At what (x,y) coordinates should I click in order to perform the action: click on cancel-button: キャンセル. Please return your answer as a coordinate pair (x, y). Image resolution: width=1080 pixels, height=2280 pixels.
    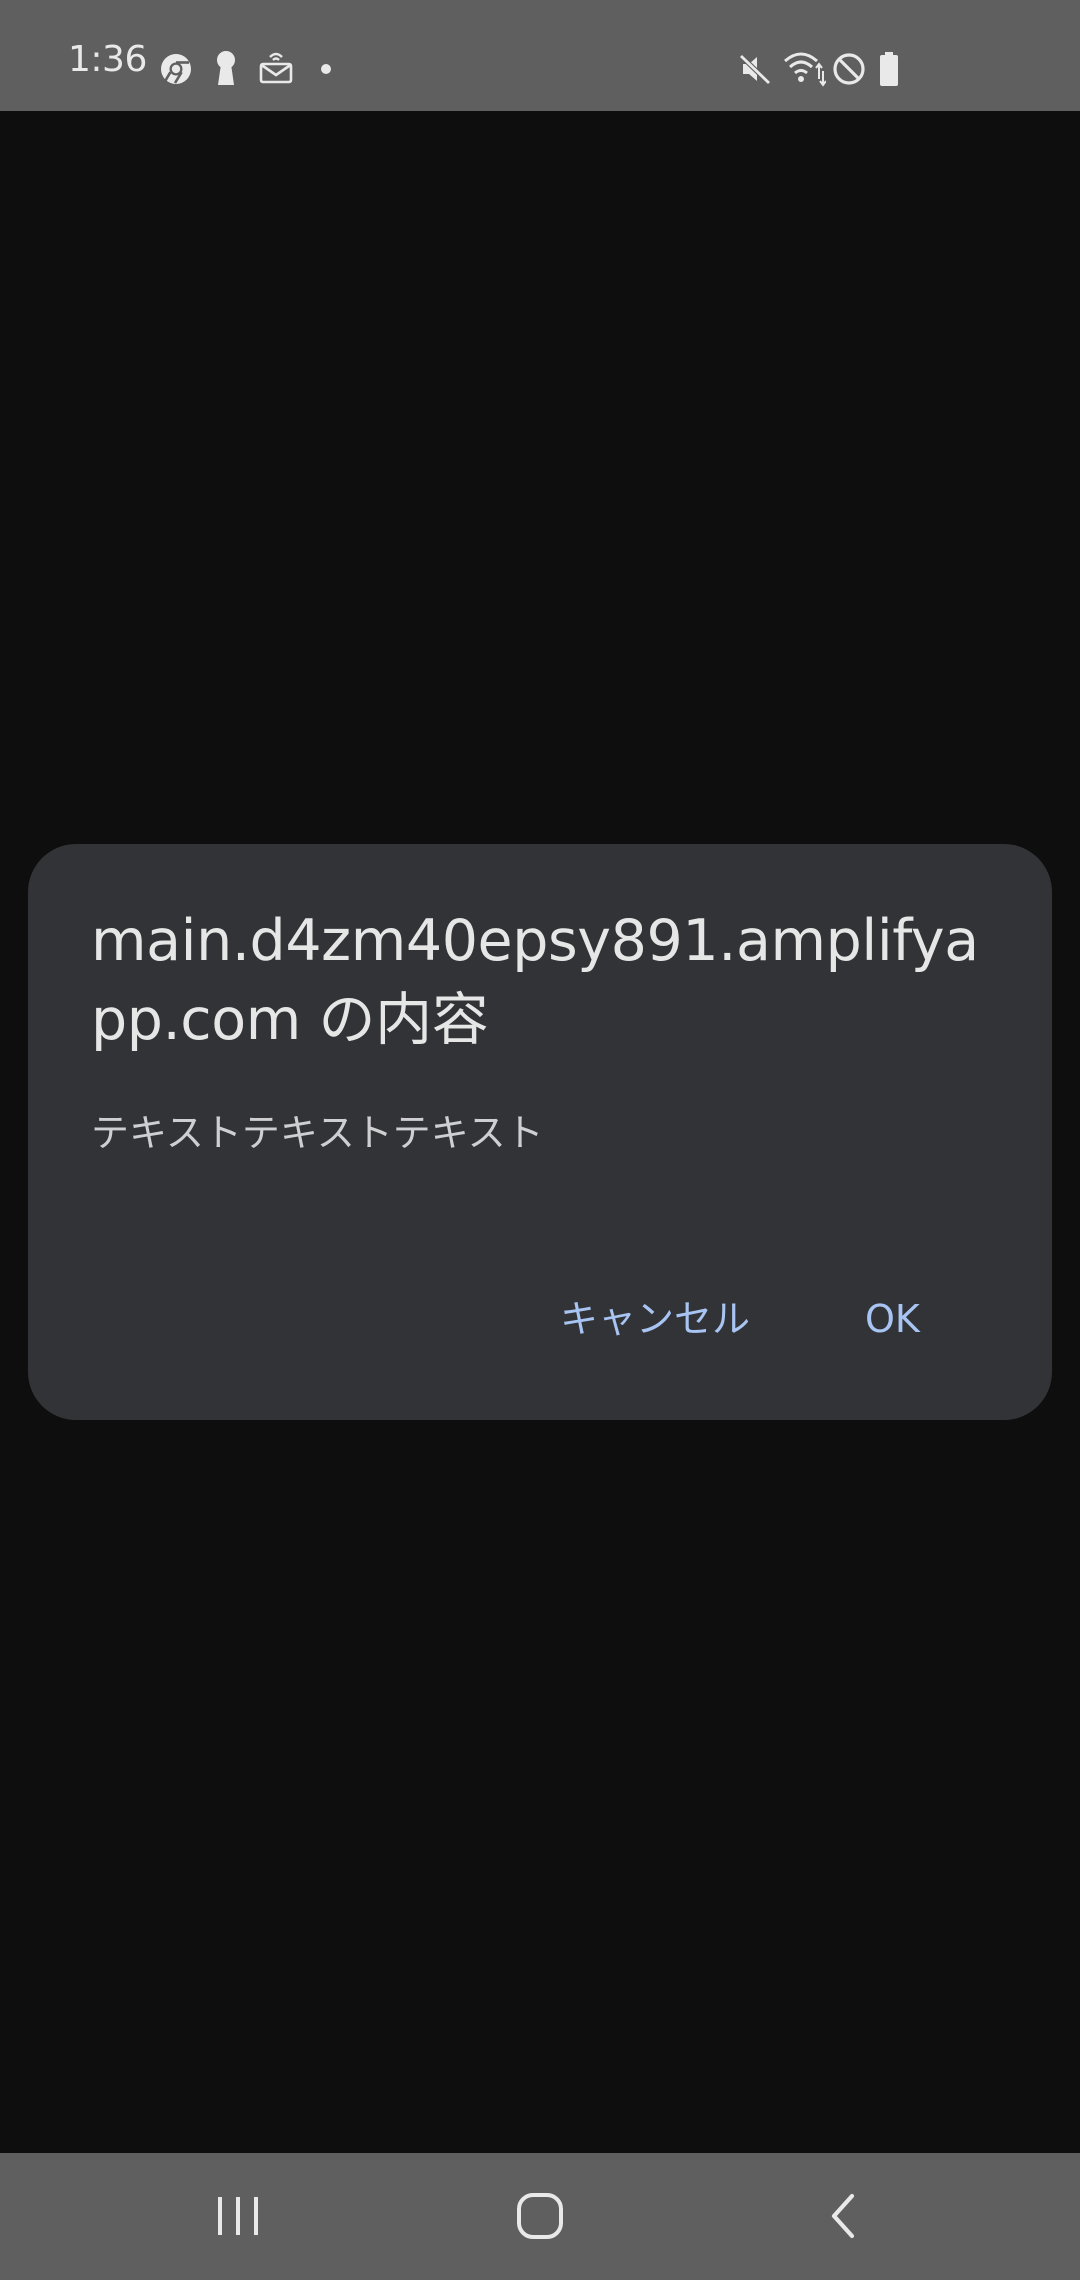
    Looking at the image, I should click on (655, 1319).